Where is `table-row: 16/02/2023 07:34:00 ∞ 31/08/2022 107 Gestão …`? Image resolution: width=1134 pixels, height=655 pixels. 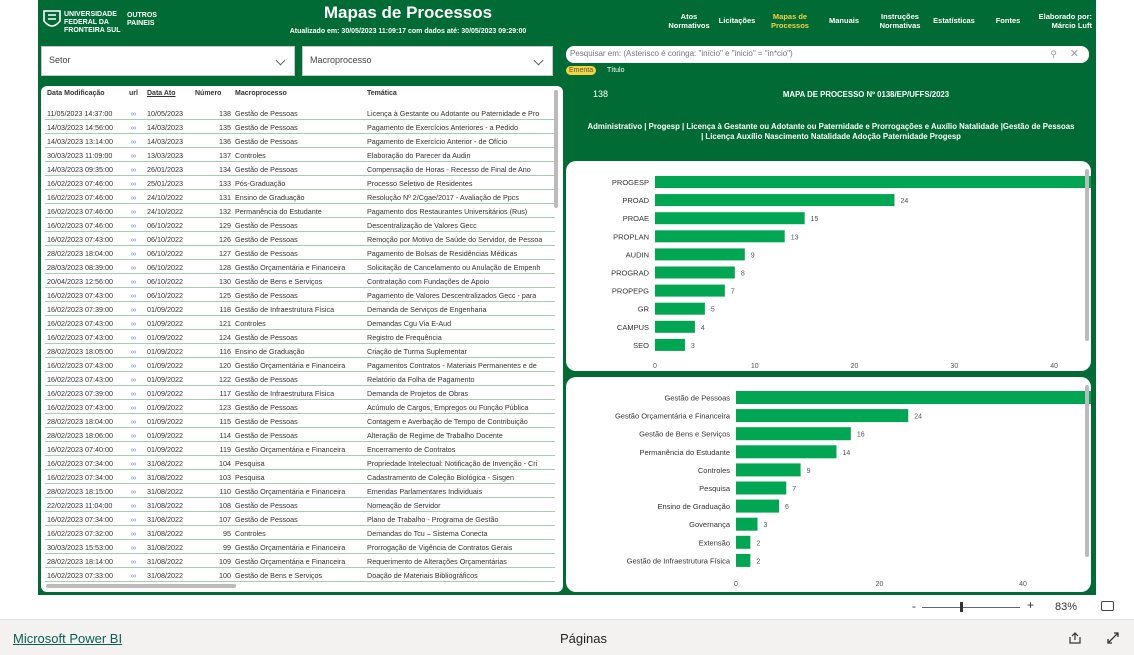 table-row: 16/02/2023 07:34:00 ∞ 31/08/2022 107 Gestão … is located at coordinates (300, 519).